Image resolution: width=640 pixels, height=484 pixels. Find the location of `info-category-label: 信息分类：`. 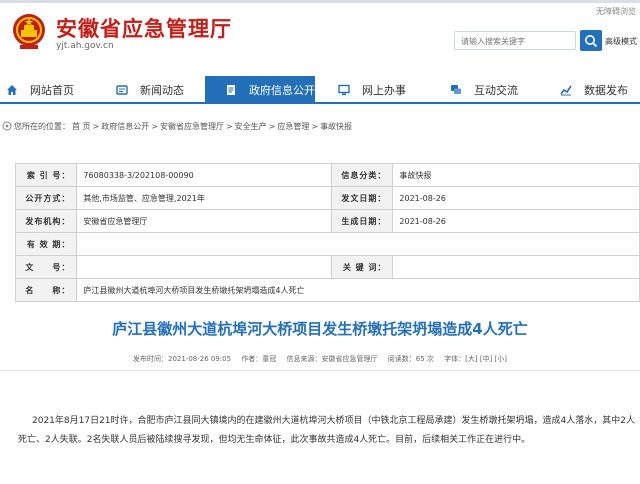

info-category-label: 信息分类： is located at coordinates (362, 175).